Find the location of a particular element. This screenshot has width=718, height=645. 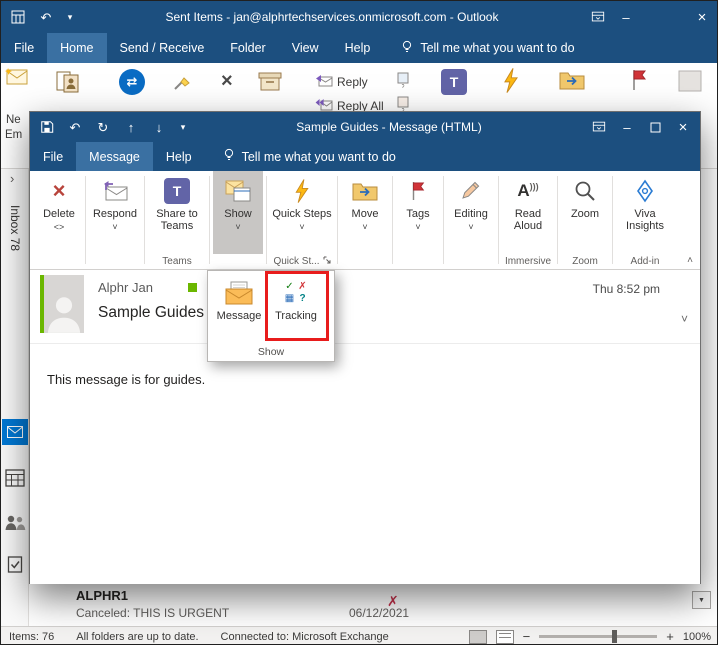

tab-home: Home is located at coordinates (77, 48).